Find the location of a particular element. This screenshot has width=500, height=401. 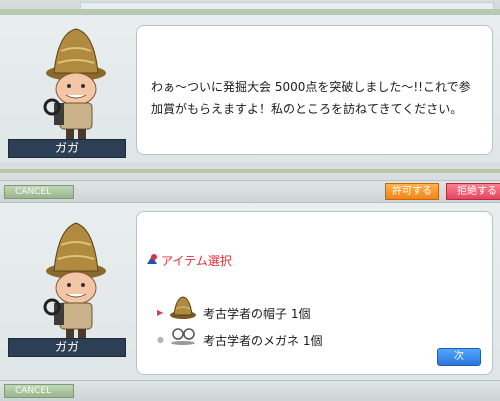

item-select-icon is located at coordinates (152, 259).